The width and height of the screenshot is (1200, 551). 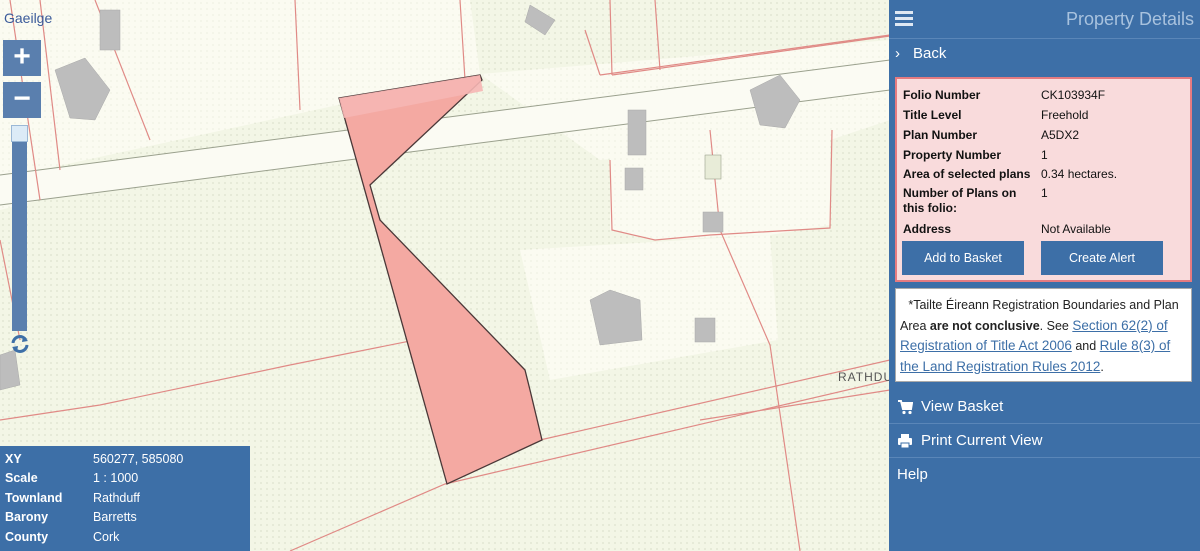 What do you see at coordinates (20, 344) in the screenshot?
I see `refresh-icon` at bounding box center [20, 344].